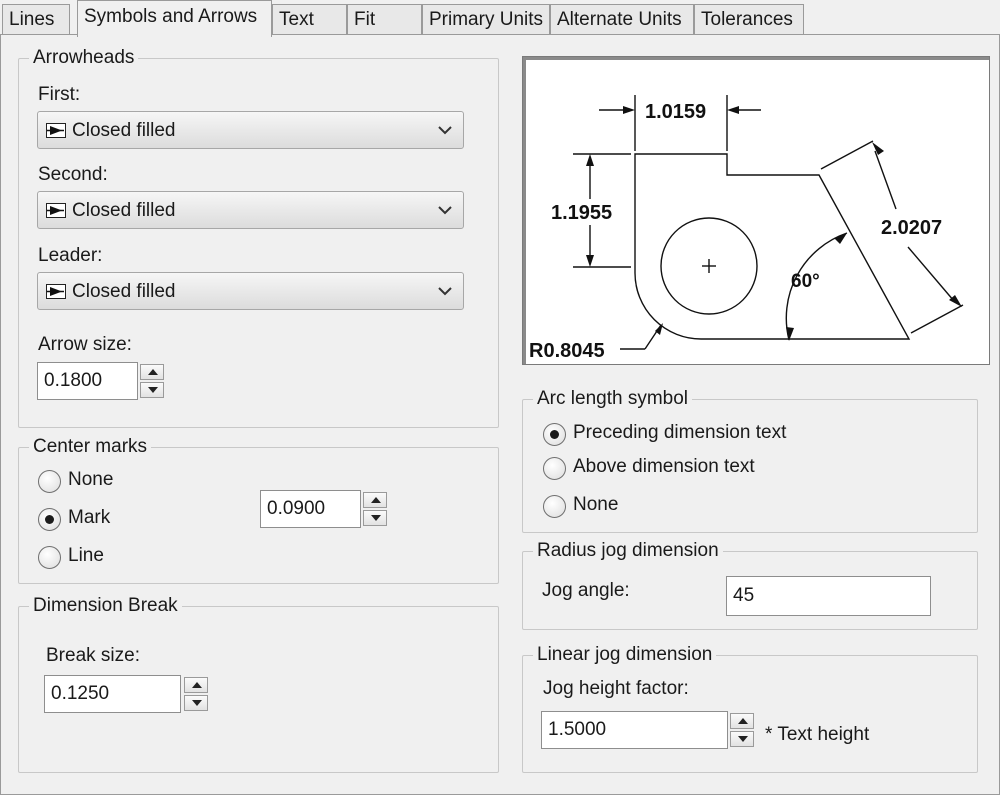 This screenshot has height=795, width=1000. I want to click on arc-above-label: Above dimension text, so click(664, 466).